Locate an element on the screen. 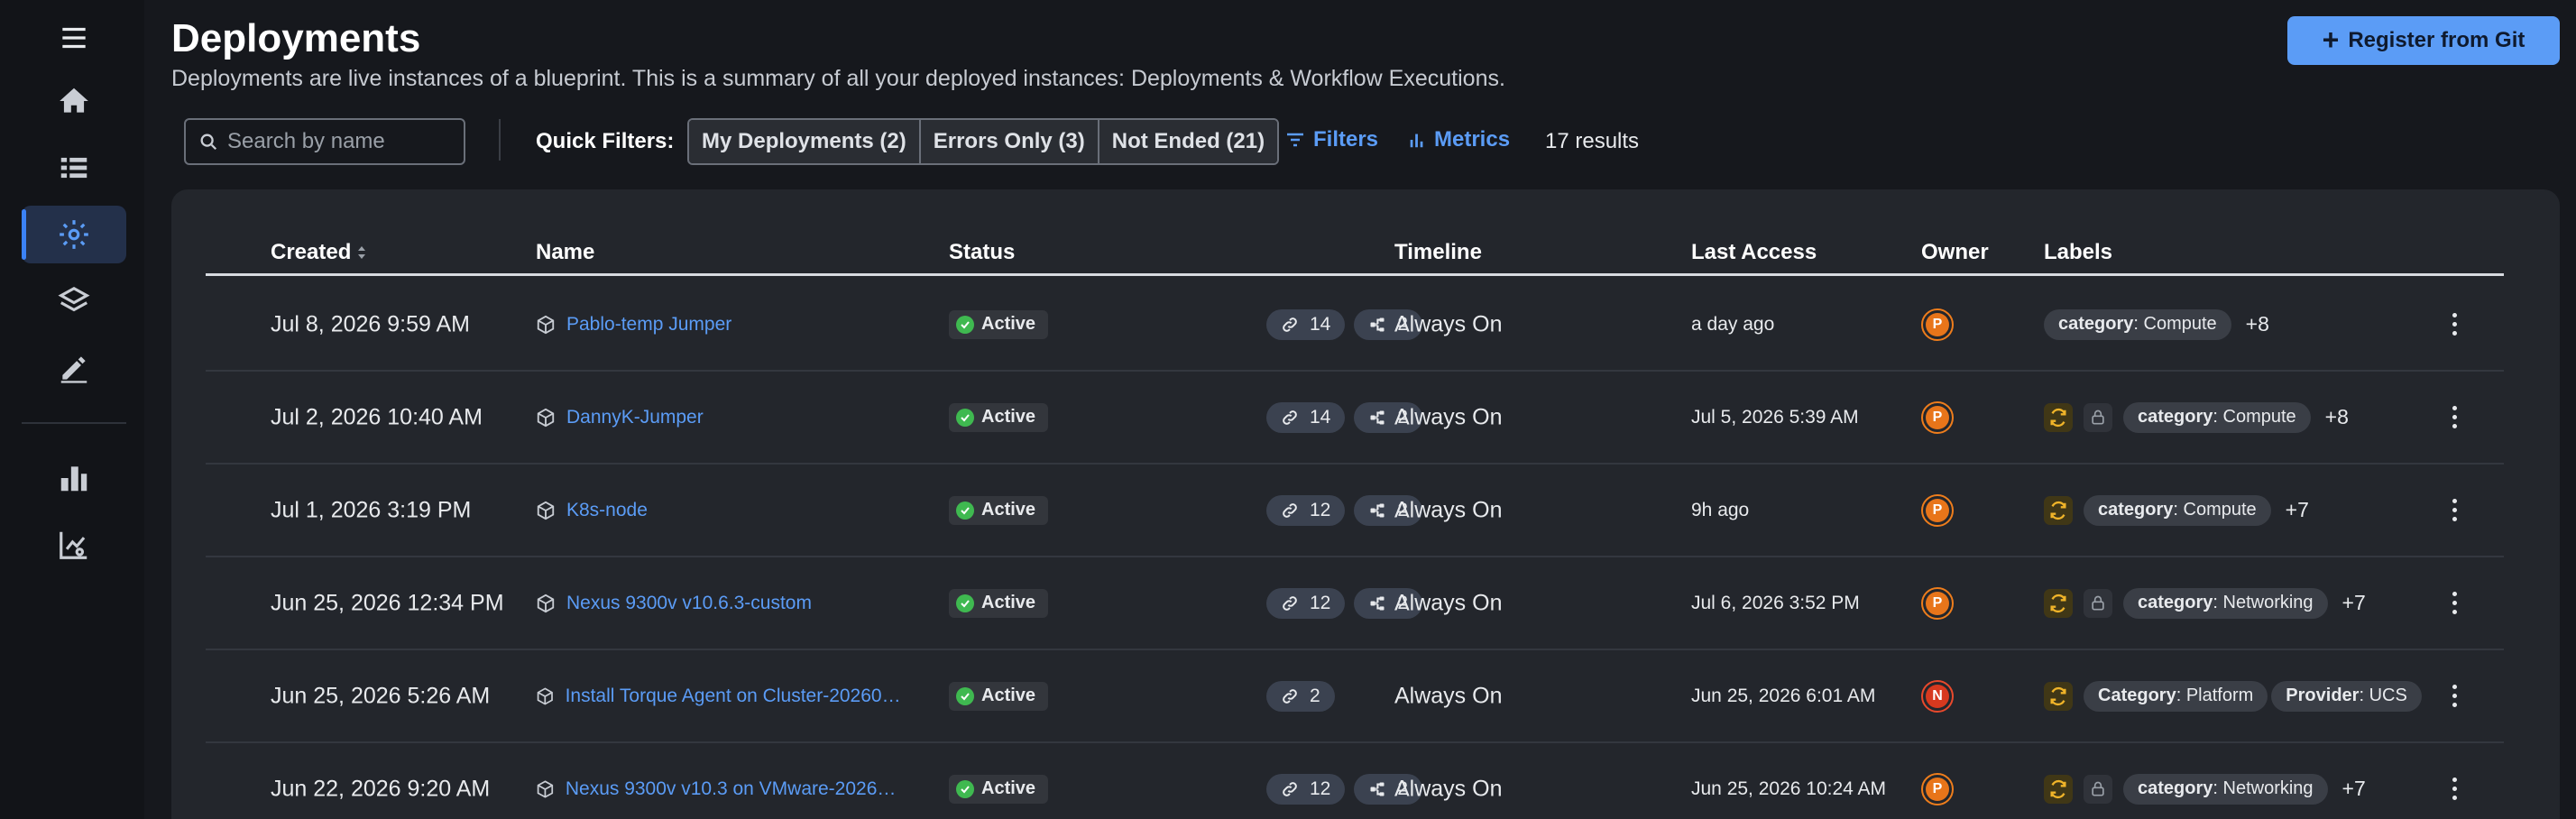  labels-group: category: Compute +8 is located at coordinates (2196, 417).